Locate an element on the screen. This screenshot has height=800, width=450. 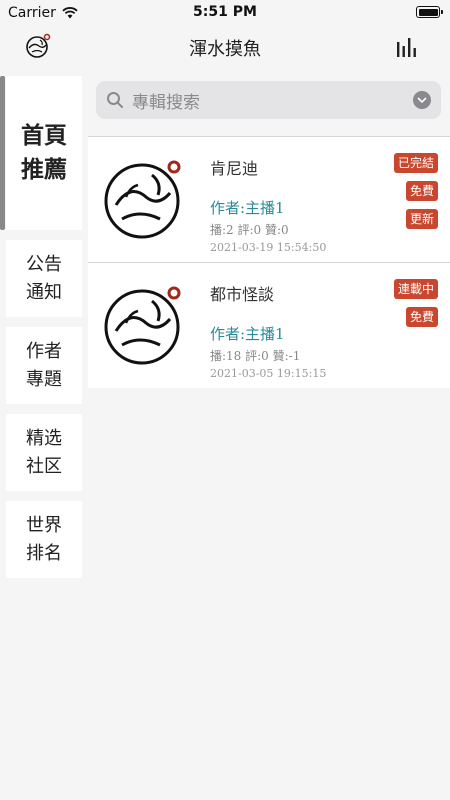
sidebar: 首頁 推薦 公告 通知 作者 專題 精选 社区 世界 排名 is located at coordinates (44, 332).